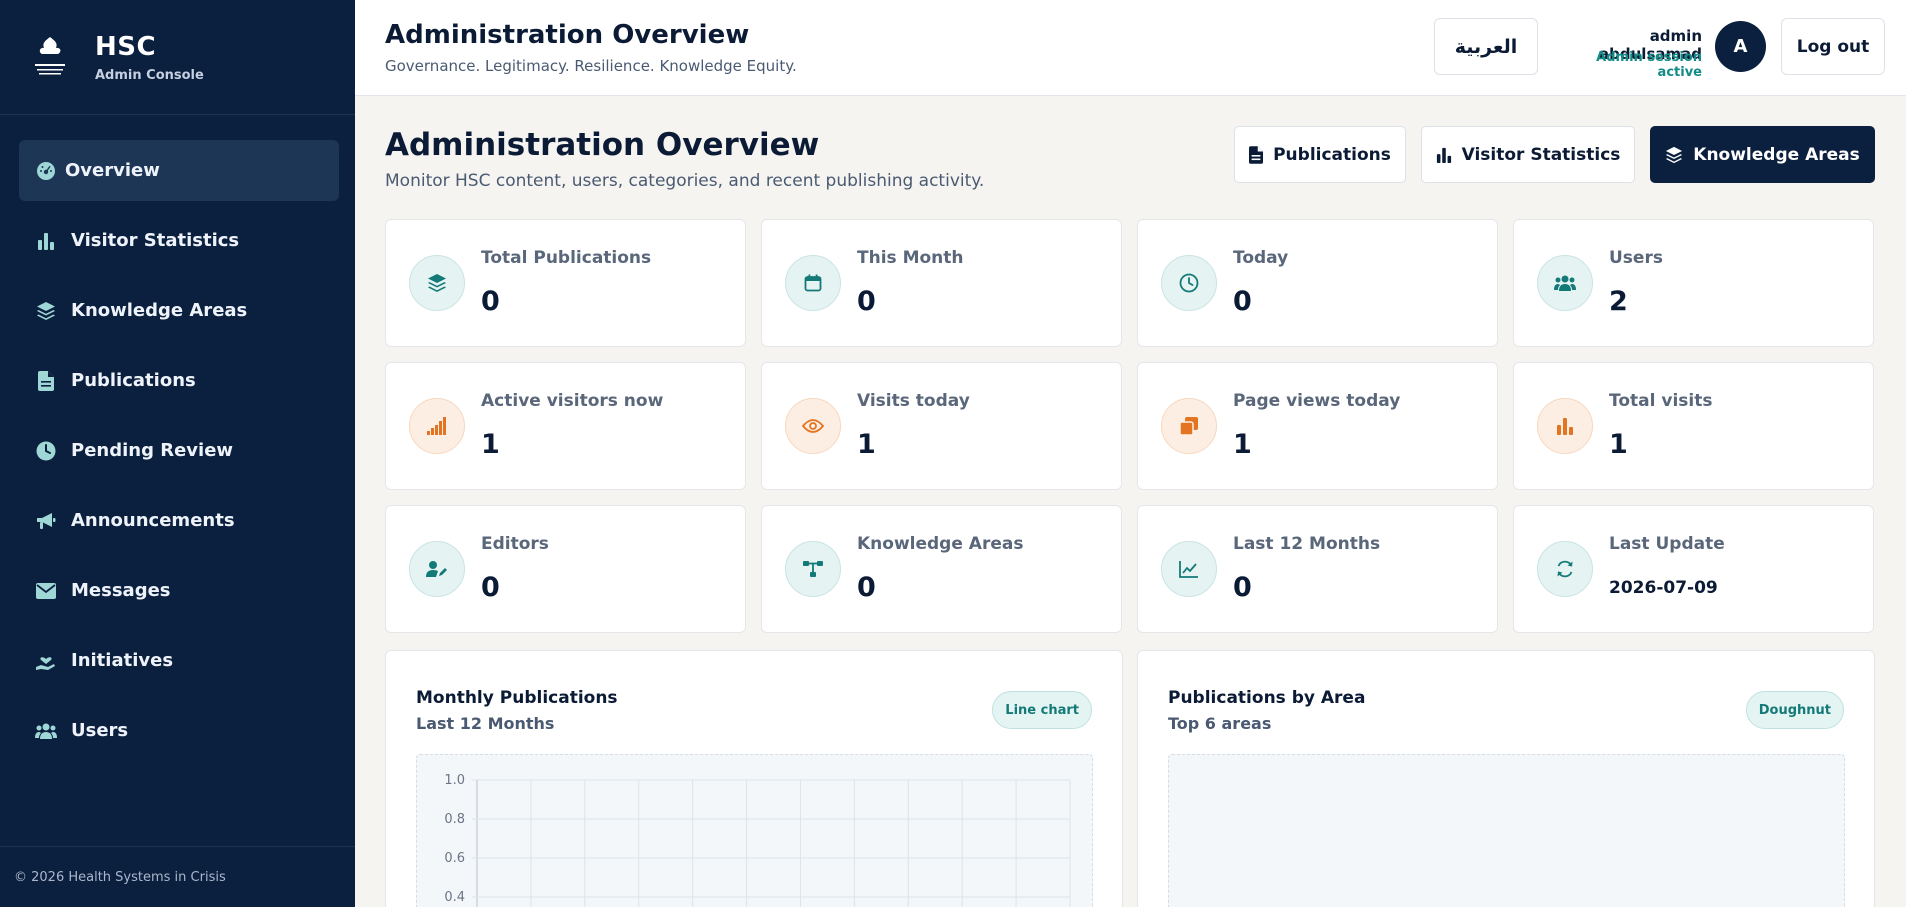 The height and width of the screenshot is (907, 1906). Describe the element at coordinates (149, 75) in the screenshot. I see `brand-subtitle: Admin Console` at that location.